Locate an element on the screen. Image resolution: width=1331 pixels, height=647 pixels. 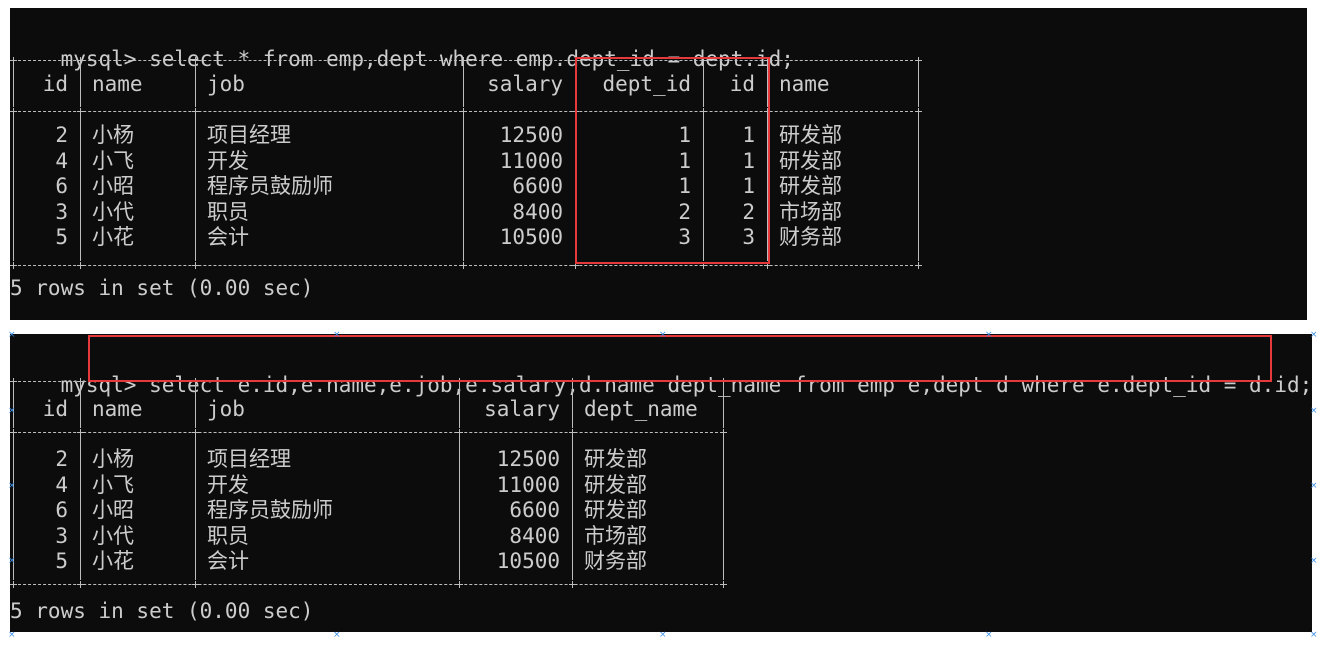
table-cell: 小代 is located at coordinates (113, 211).